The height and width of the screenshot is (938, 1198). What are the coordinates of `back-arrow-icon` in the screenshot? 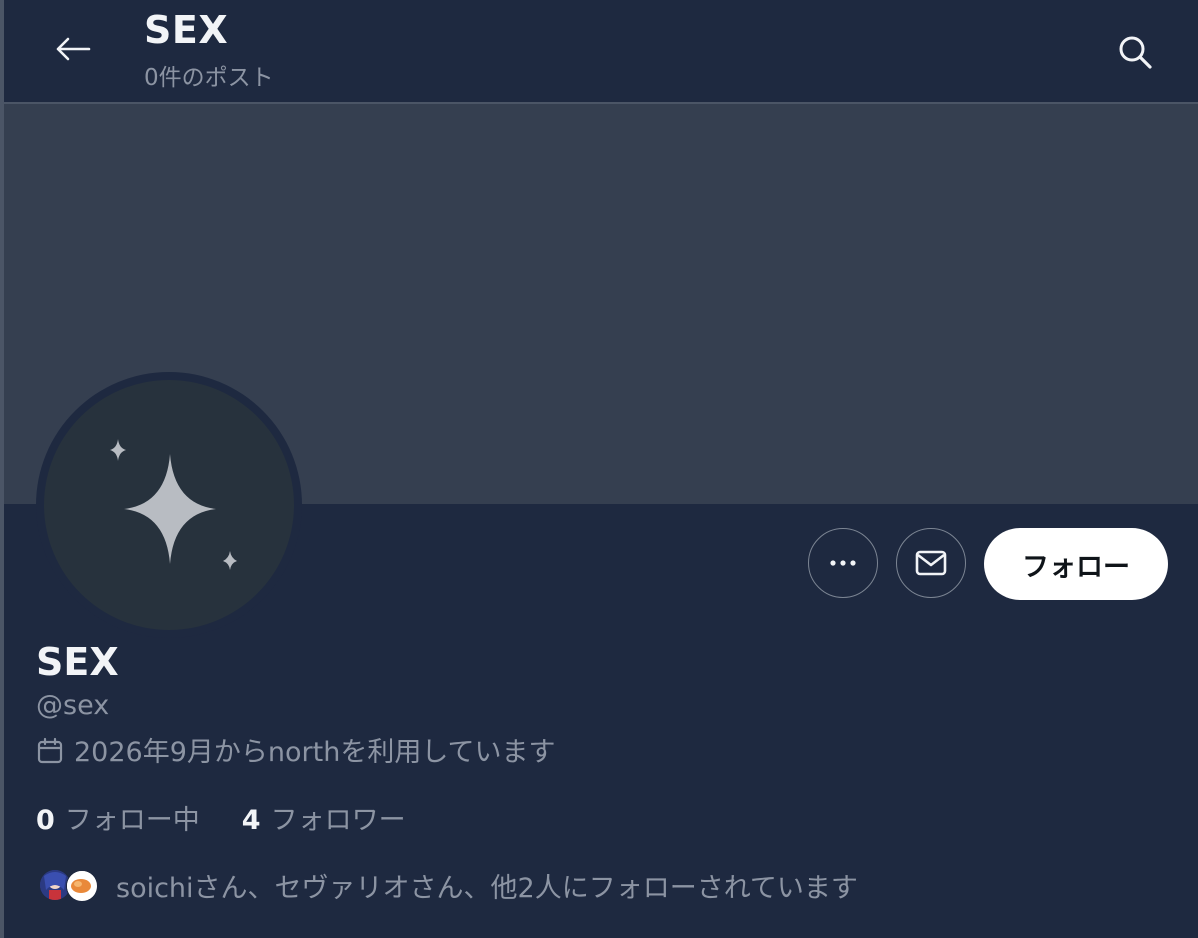 It's located at (73, 49).